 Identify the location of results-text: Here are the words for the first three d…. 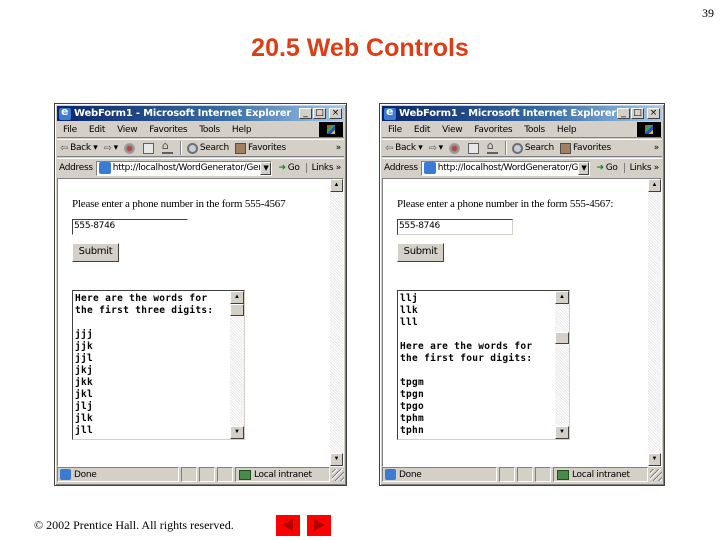
(144, 364).